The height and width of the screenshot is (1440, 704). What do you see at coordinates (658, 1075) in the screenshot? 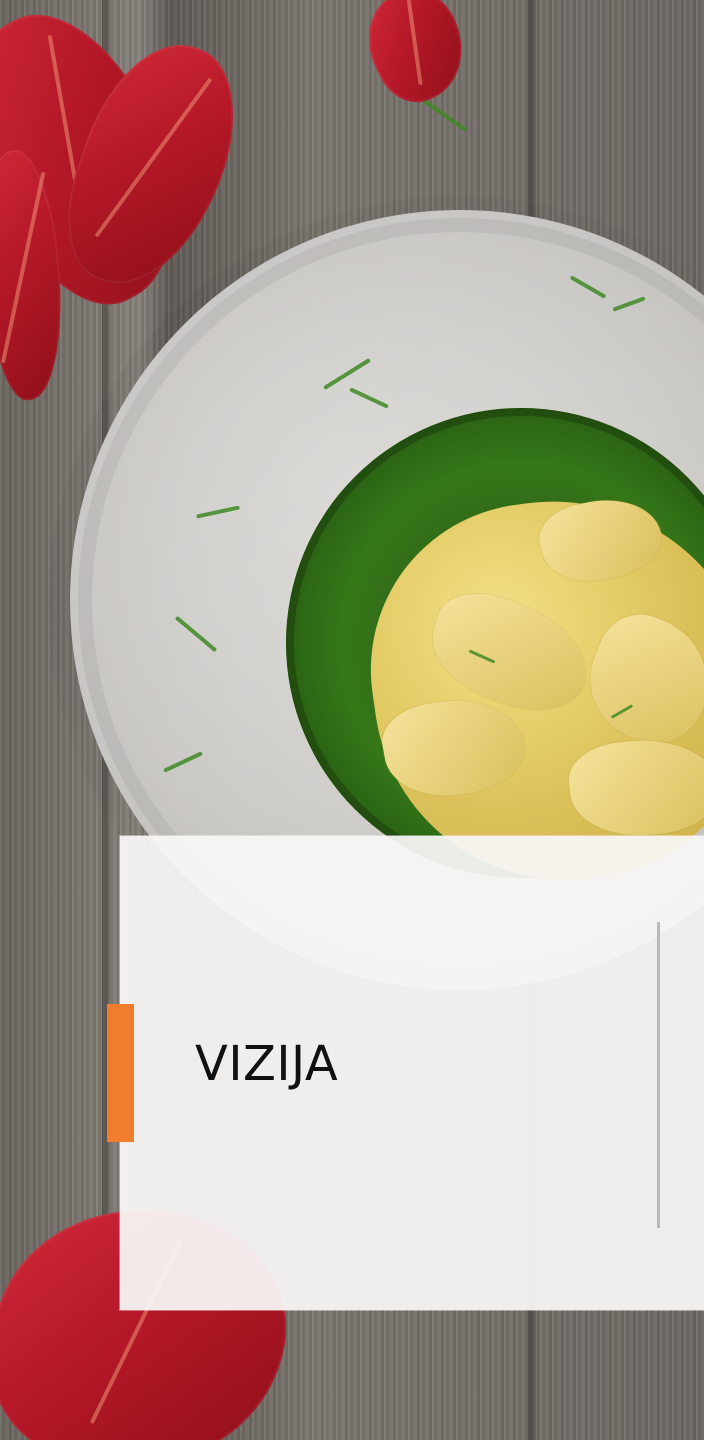
I see `vertical-divider` at bounding box center [658, 1075].